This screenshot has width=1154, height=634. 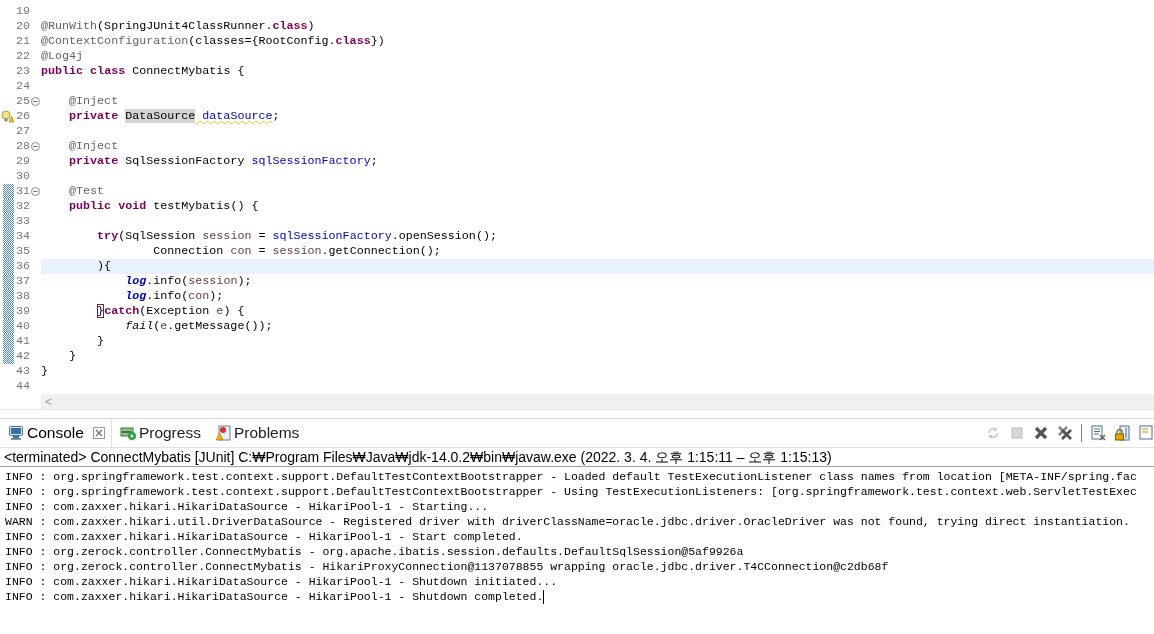 I want to click on line-number: 30, so click(x=22, y=176).